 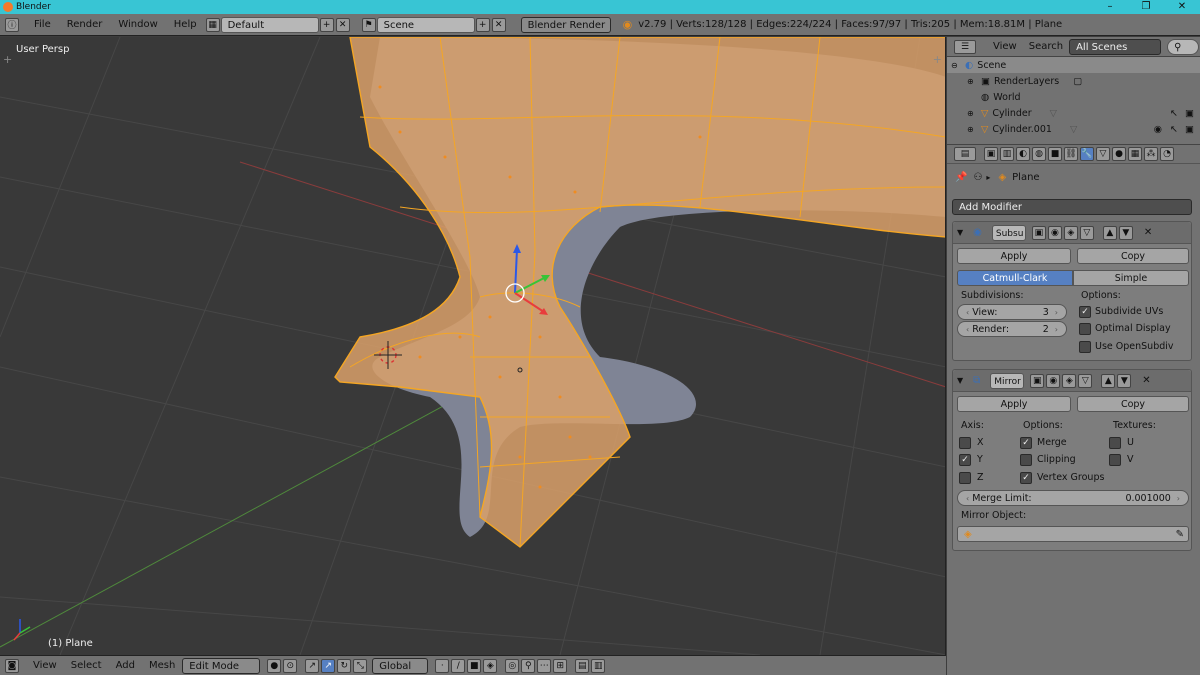 What do you see at coordinates (965, 443) in the screenshot?
I see `axis-x-checkbox` at bounding box center [965, 443].